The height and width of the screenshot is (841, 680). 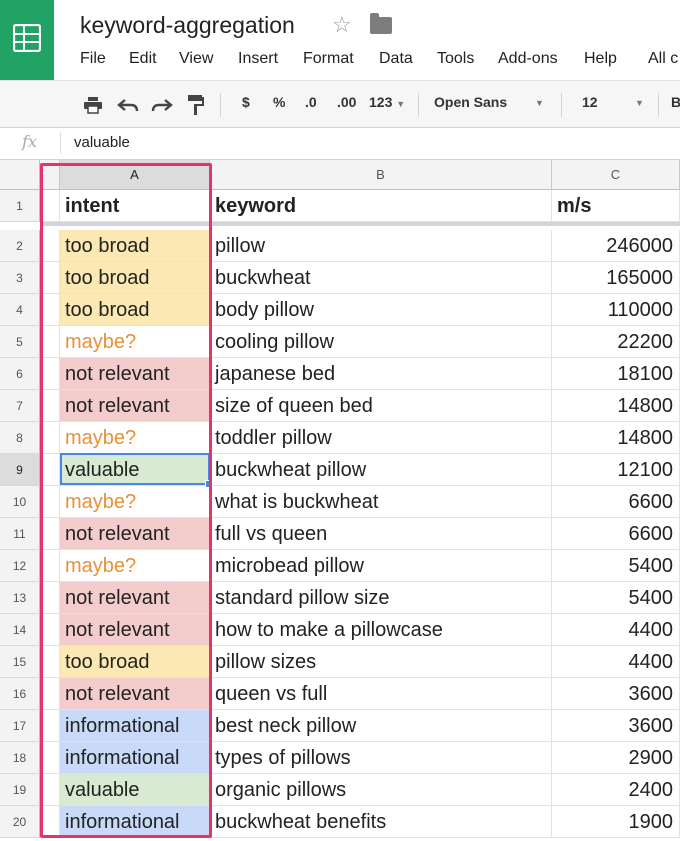 What do you see at coordinates (162, 105) in the screenshot?
I see `redo-icon` at bounding box center [162, 105].